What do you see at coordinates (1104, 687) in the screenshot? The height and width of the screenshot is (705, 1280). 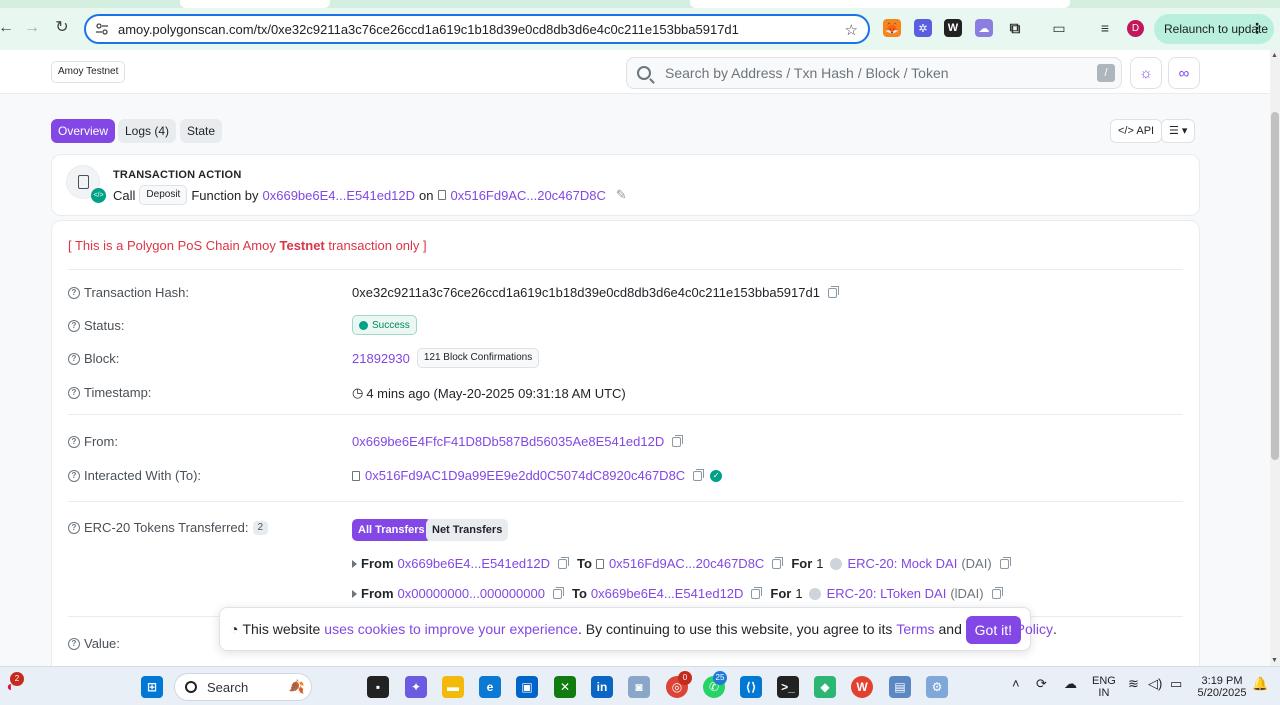 I see `language-indicator: ENG IN` at bounding box center [1104, 687].